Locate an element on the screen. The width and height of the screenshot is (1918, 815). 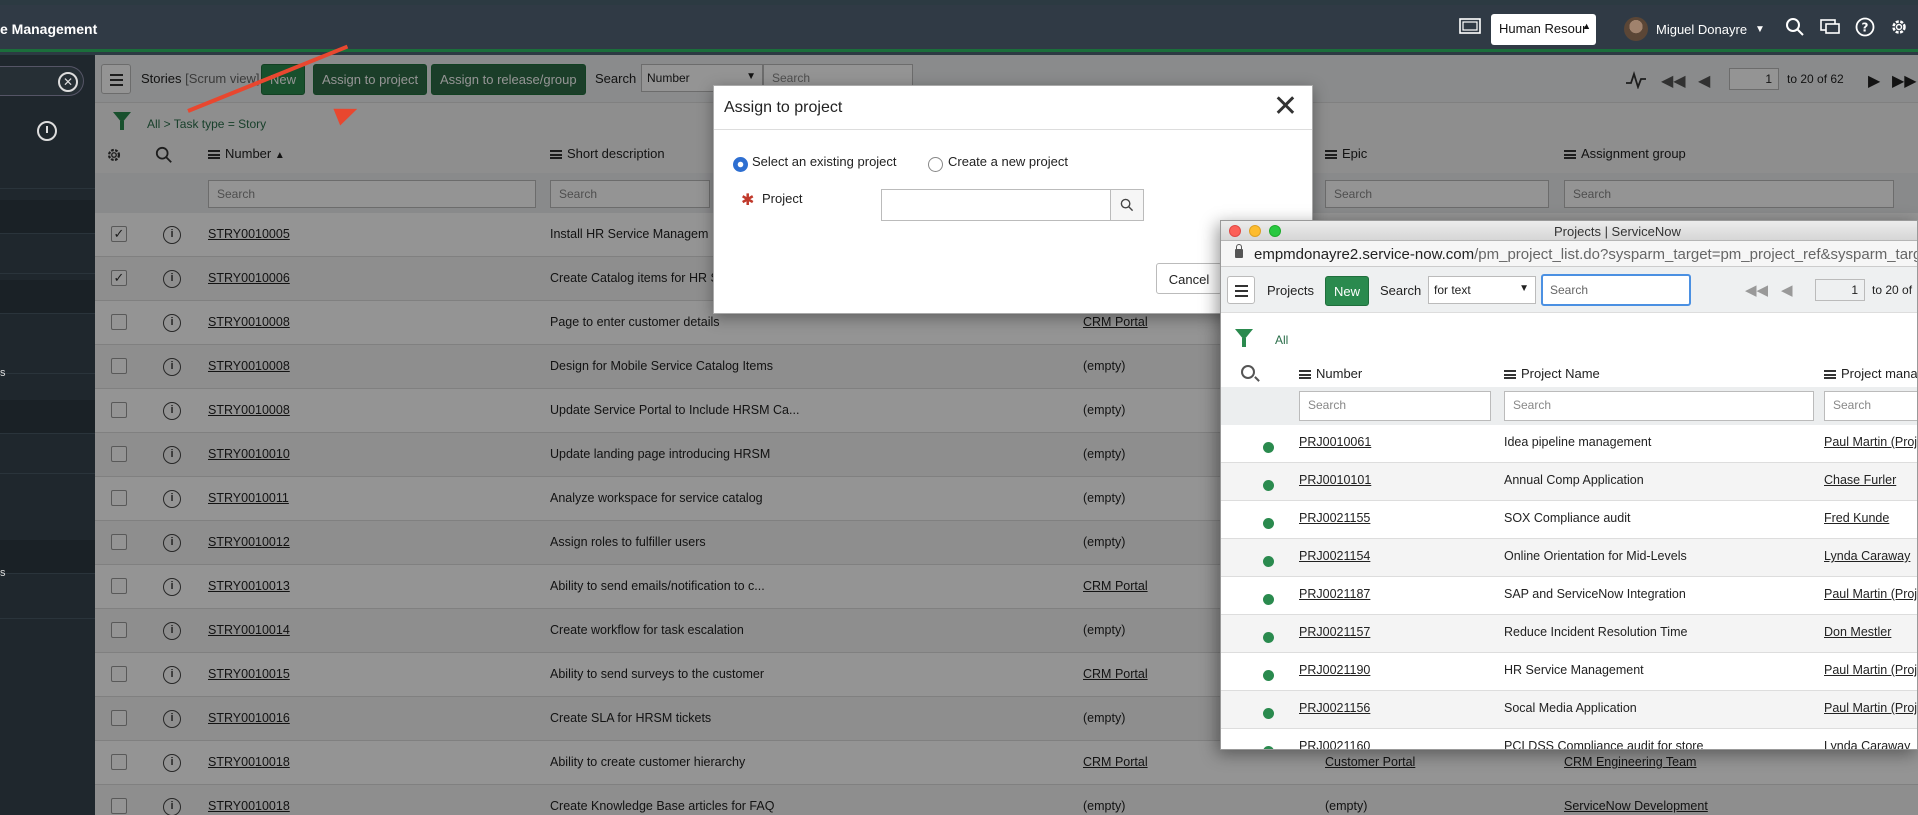
project-number-link: PRJ0010101 is located at coordinates (1335, 480).